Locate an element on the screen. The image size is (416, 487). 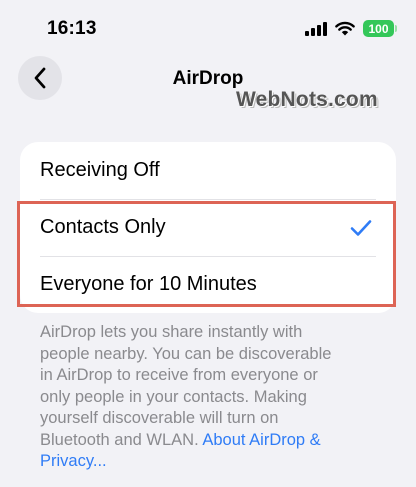
page-title: AirDrop is located at coordinates (208, 78).